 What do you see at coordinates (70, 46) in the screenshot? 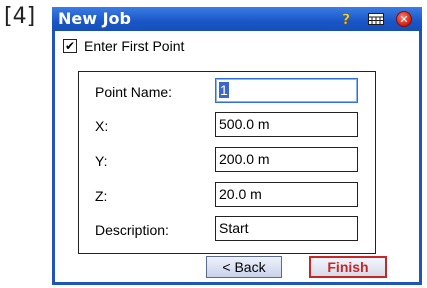
I see `enter-first-point-checkbox: ✔` at bounding box center [70, 46].